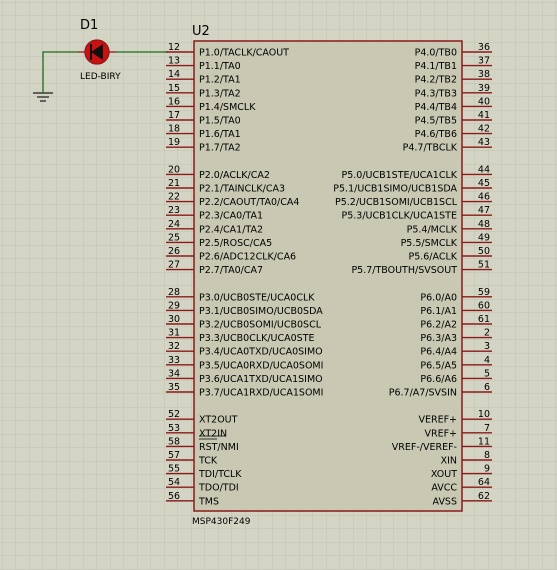  Describe the element at coordinates (395, 189) in the screenshot. I see `pin-label: P5.1/UCB1SIMO/UCB1SDA` at that location.